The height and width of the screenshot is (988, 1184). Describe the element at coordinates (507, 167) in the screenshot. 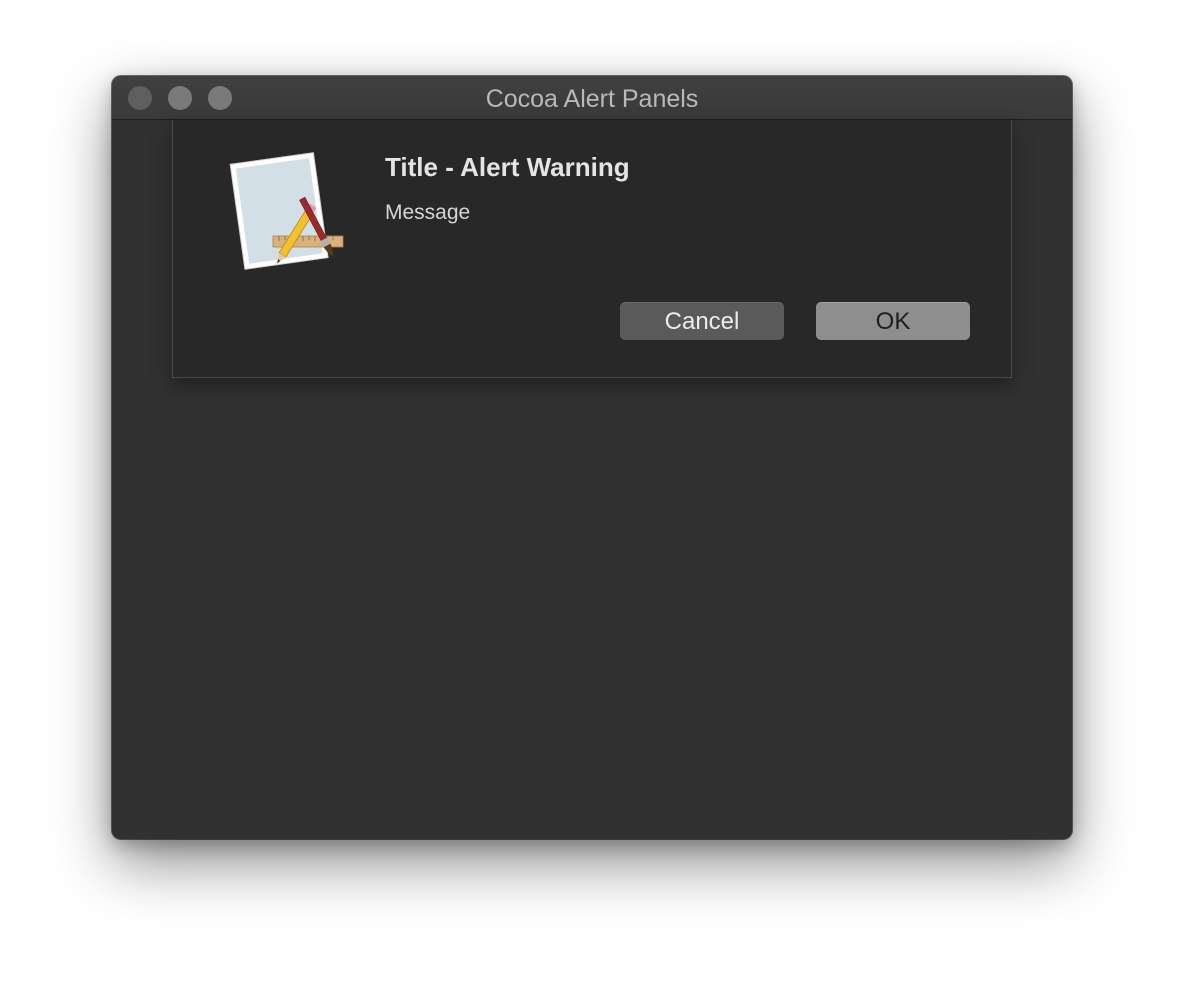

I see `alert-title: Title - Alert Warning` at that location.